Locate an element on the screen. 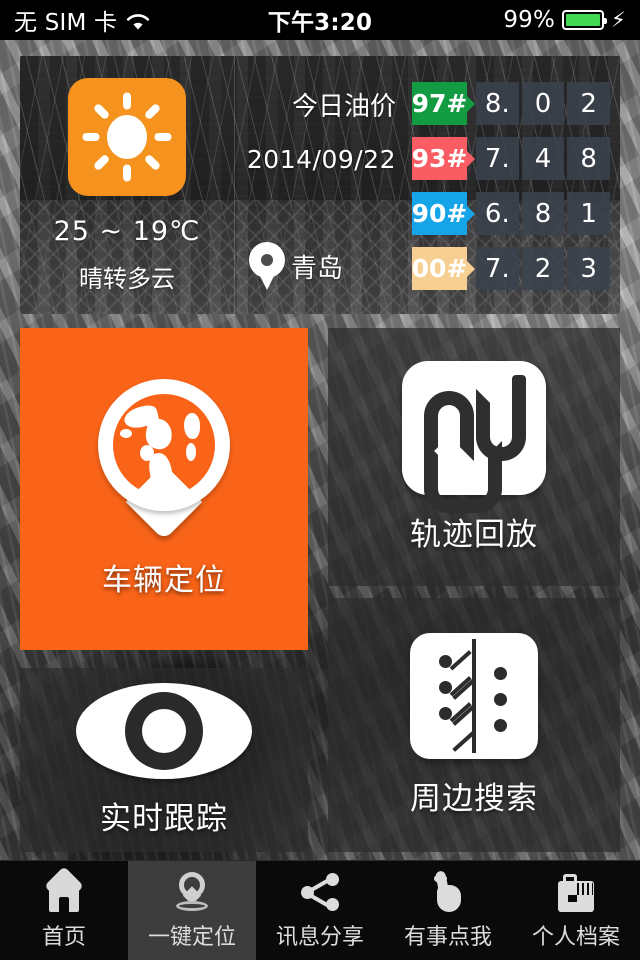 The image size is (640, 960). fuel-price-digit: 4 is located at coordinates (543, 158).